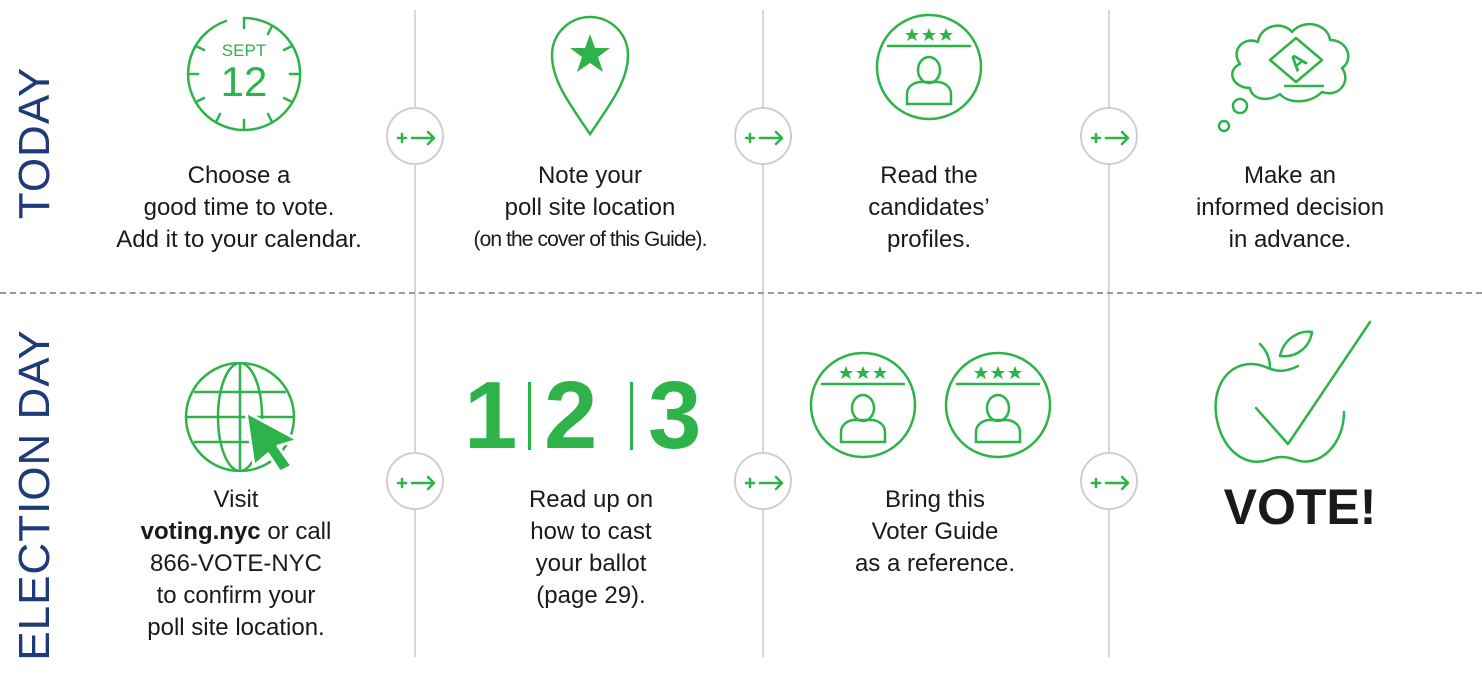 Image resolution: width=1482 pixels, height=675 pixels. Describe the element at coordinates (933, 405) in the screenshot. I see `two-candidate-profiles-icon` at that location.